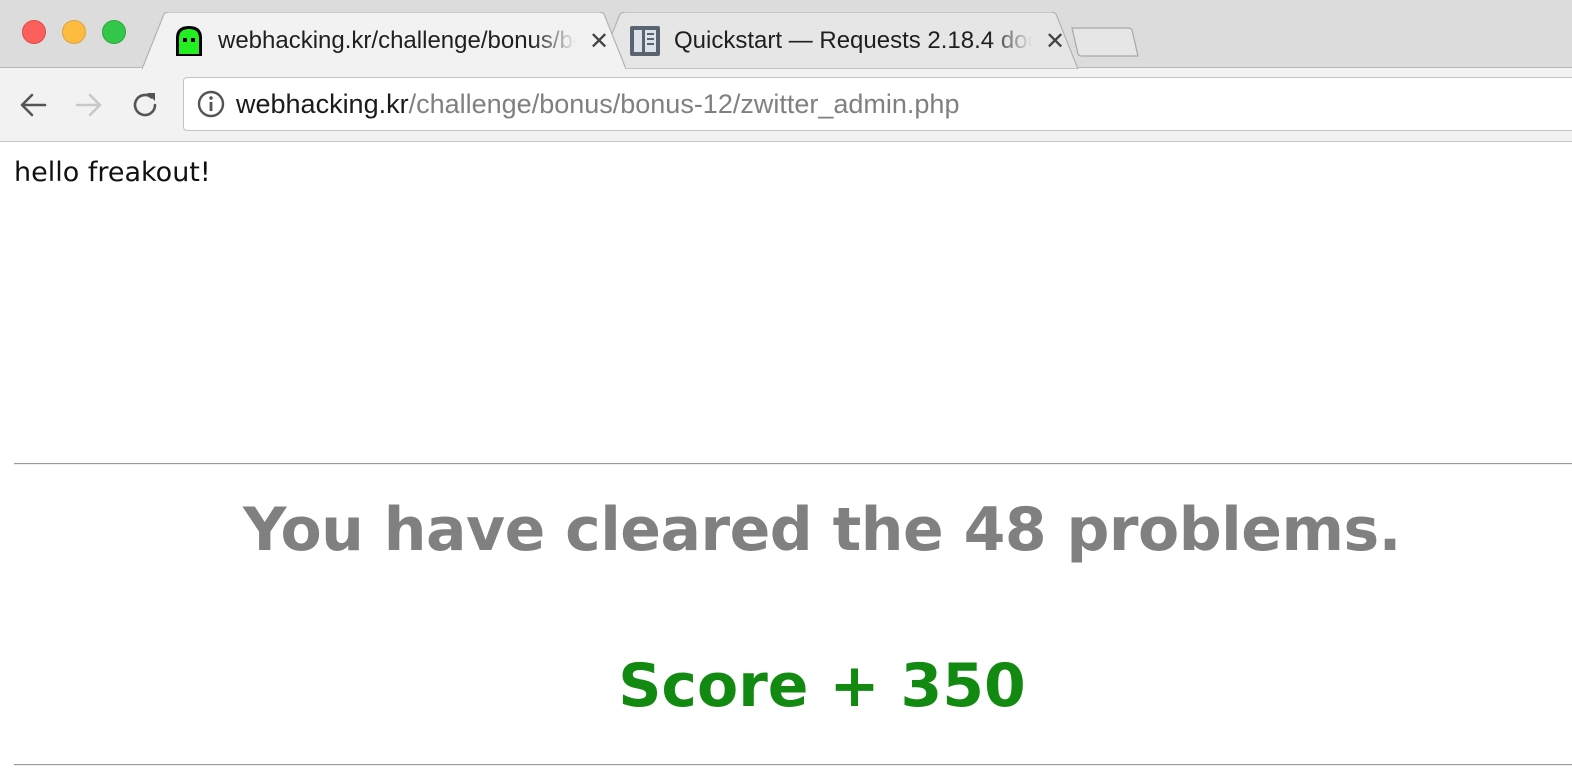 The height and width of the screenshot is (782, 1572). I want to click on greeting-text: hello freakout!, so click(112, 172).